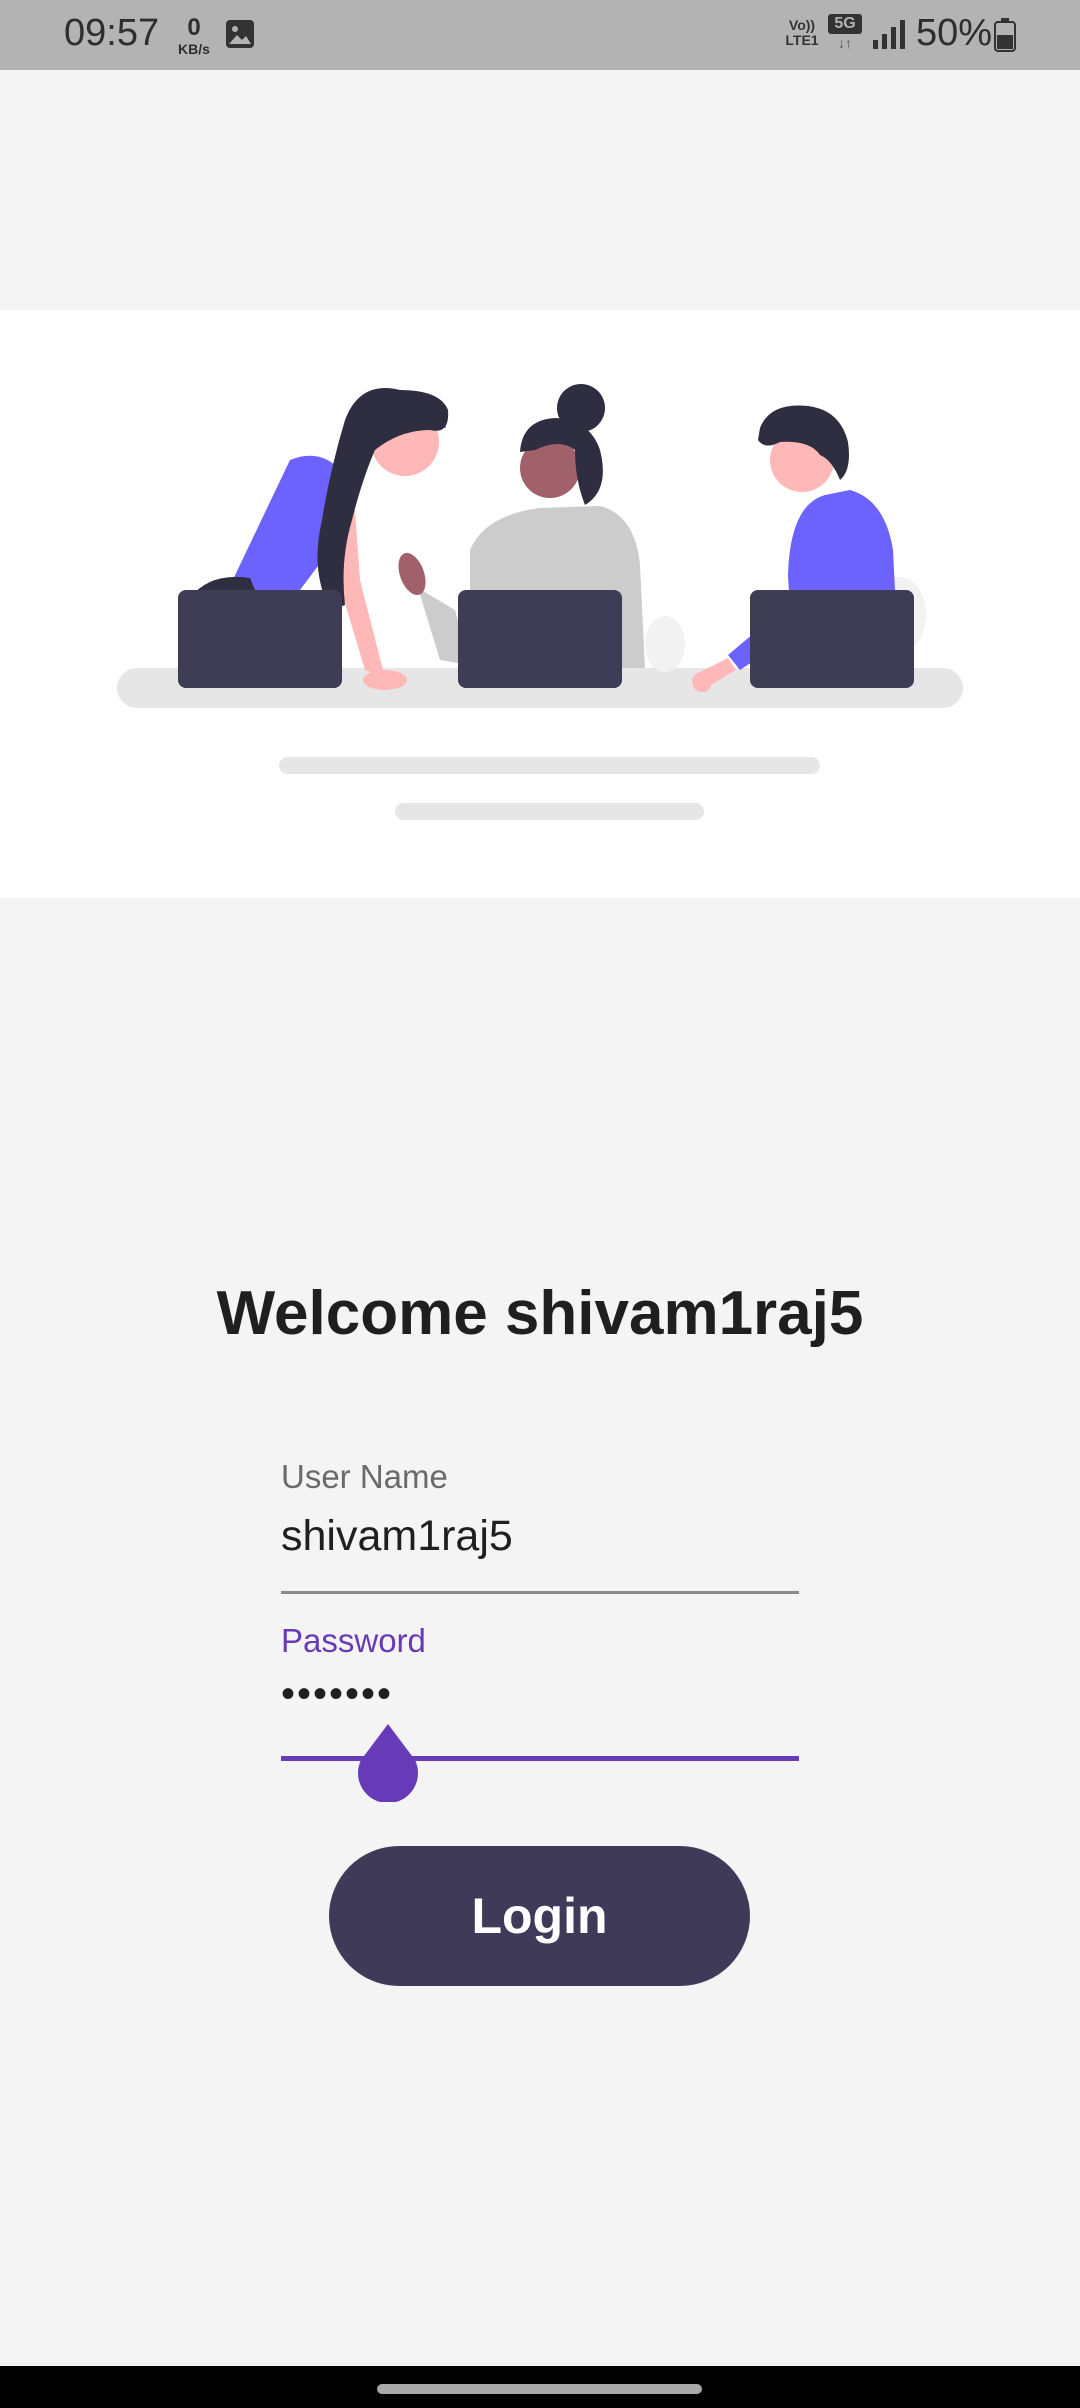 The height and width of the screenshot is (2408, 1080). I want to click on battery-percent: 50%, so click(954, 33).